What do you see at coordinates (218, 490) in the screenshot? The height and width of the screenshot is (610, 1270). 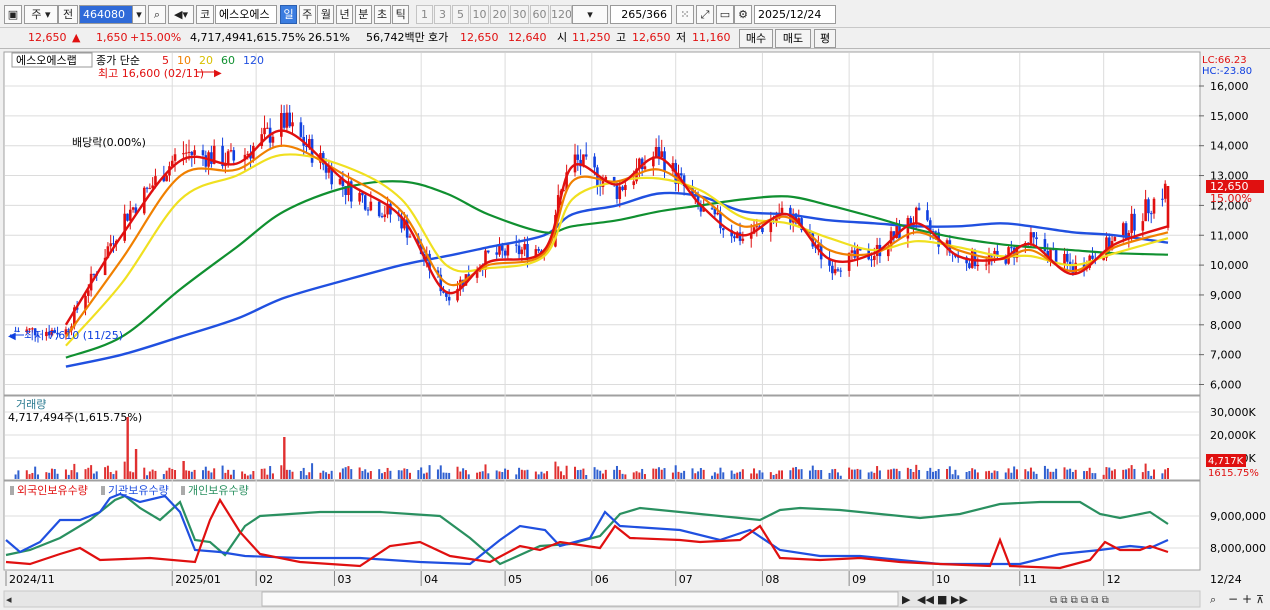 I see `holdings-legend-item: 개인보유수량` at bounding box center [218, 490].